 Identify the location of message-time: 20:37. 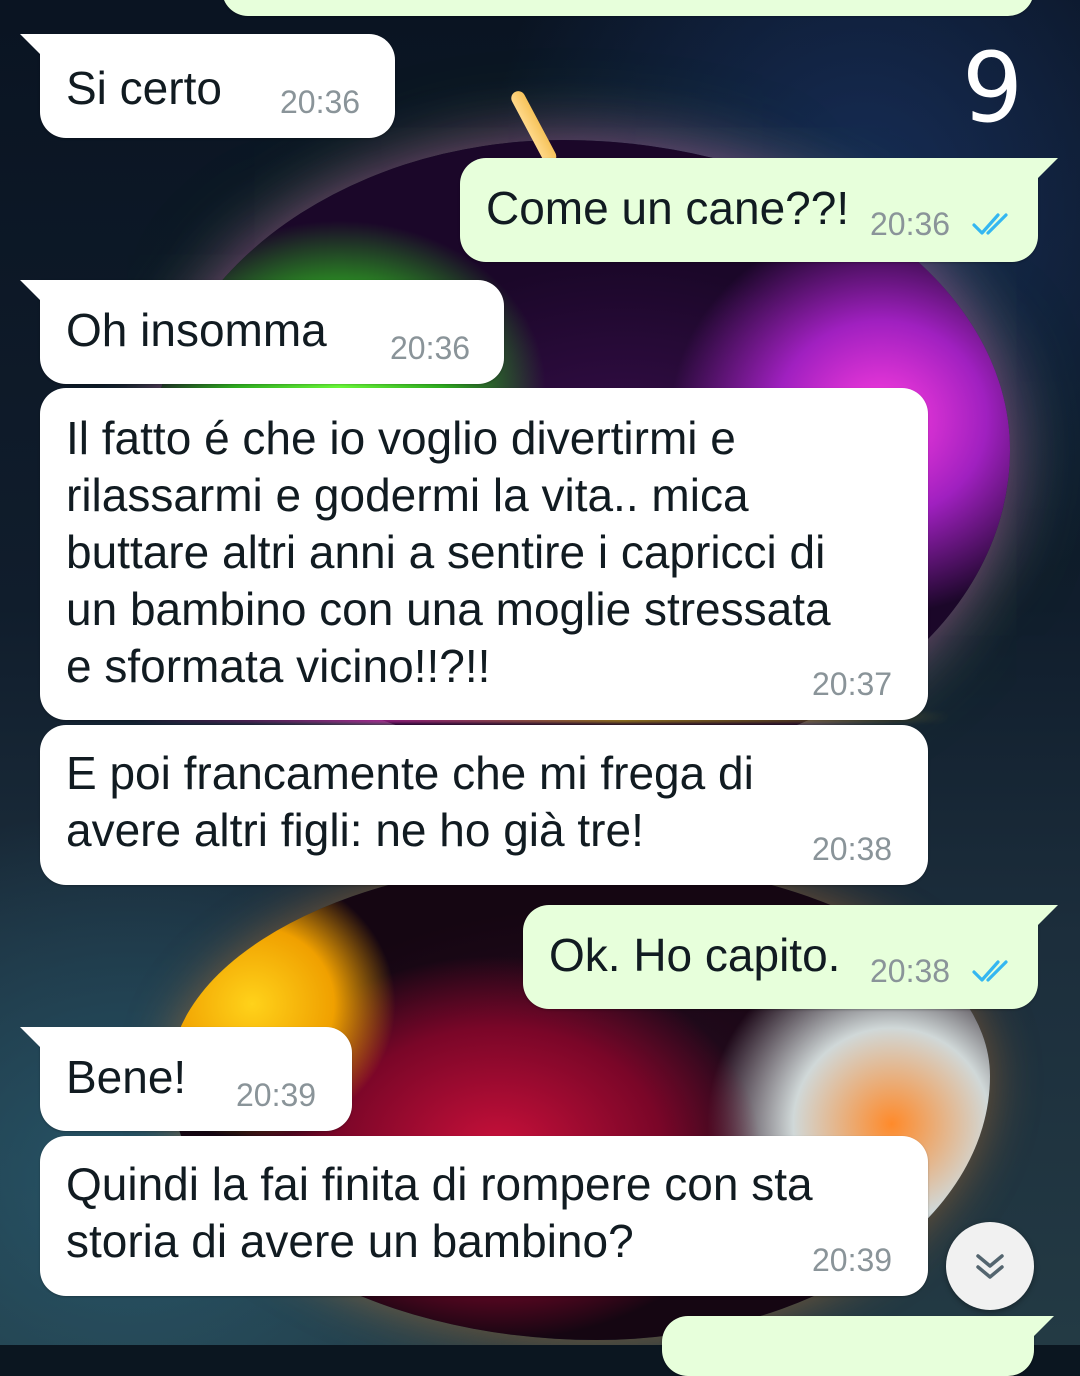
(852, 684).